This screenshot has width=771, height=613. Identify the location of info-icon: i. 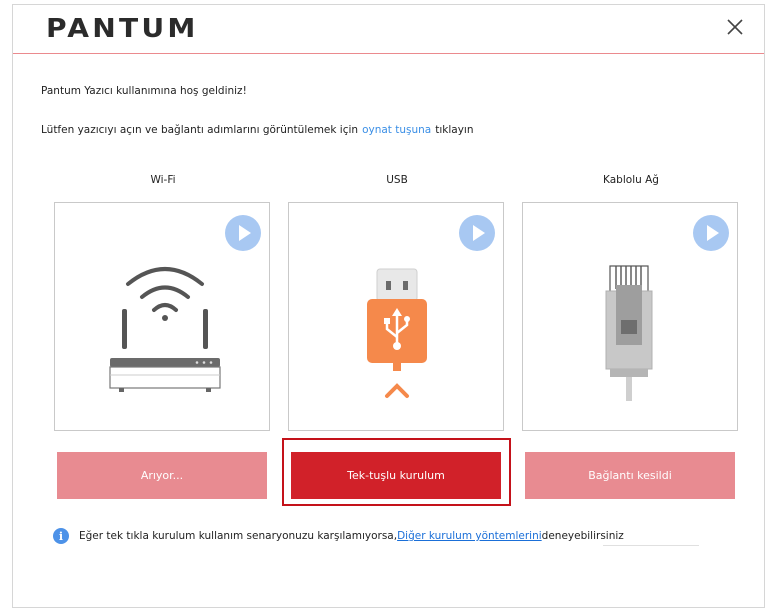
(61, 536).